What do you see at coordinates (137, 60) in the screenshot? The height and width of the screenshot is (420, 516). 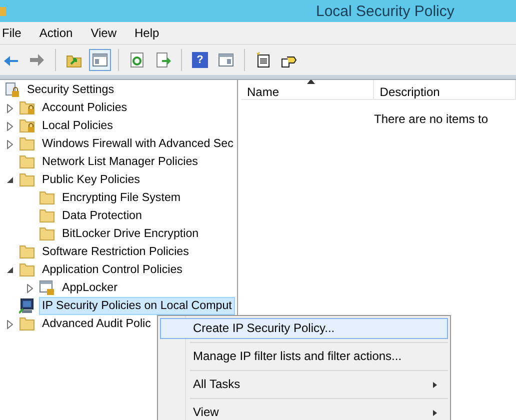 I see `refresh-icon` at bounding box center [137, 60].